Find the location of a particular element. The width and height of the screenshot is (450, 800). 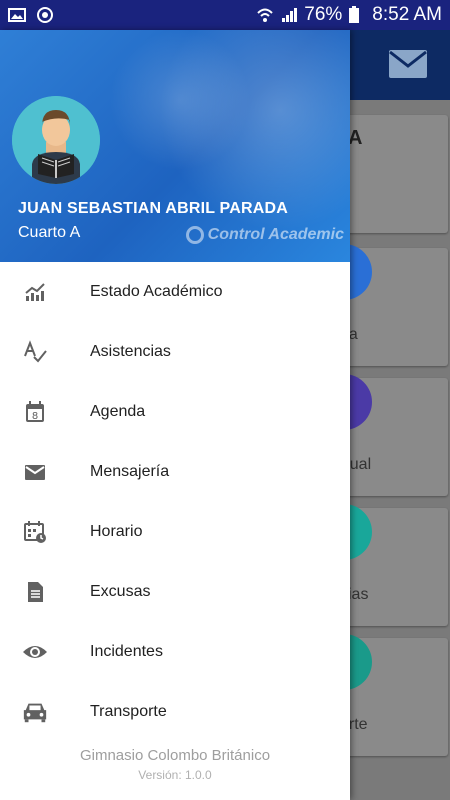

spellcheck-icon is located at coordinates (35, 352).